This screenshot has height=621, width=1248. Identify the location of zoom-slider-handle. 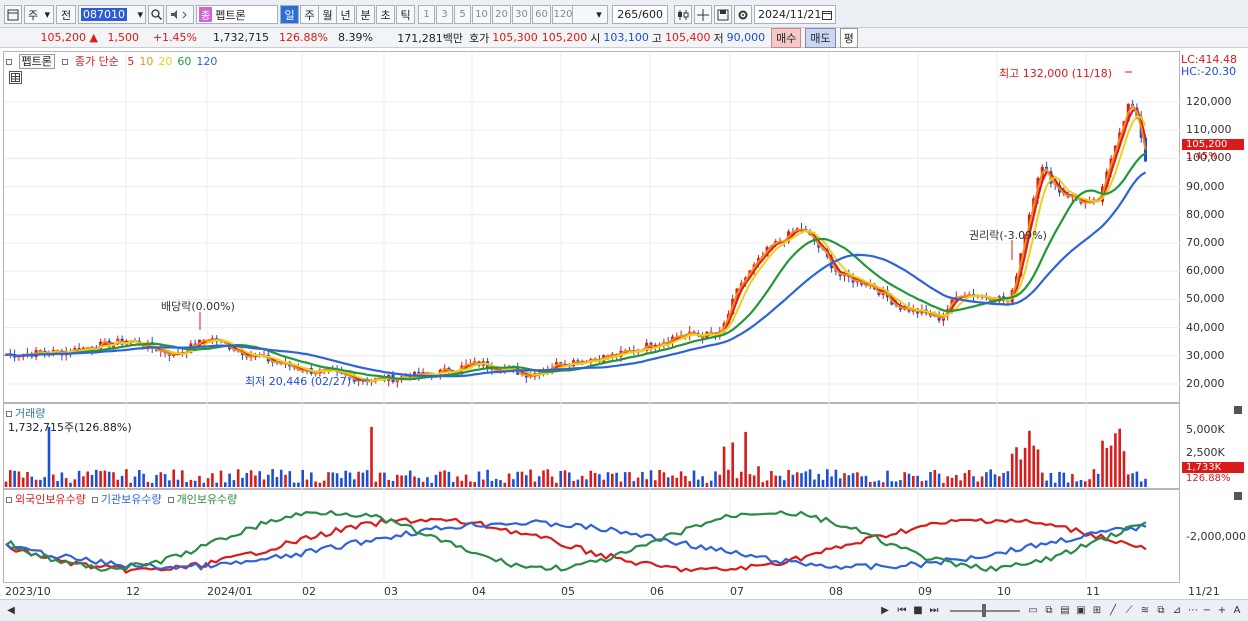
(984, 610).